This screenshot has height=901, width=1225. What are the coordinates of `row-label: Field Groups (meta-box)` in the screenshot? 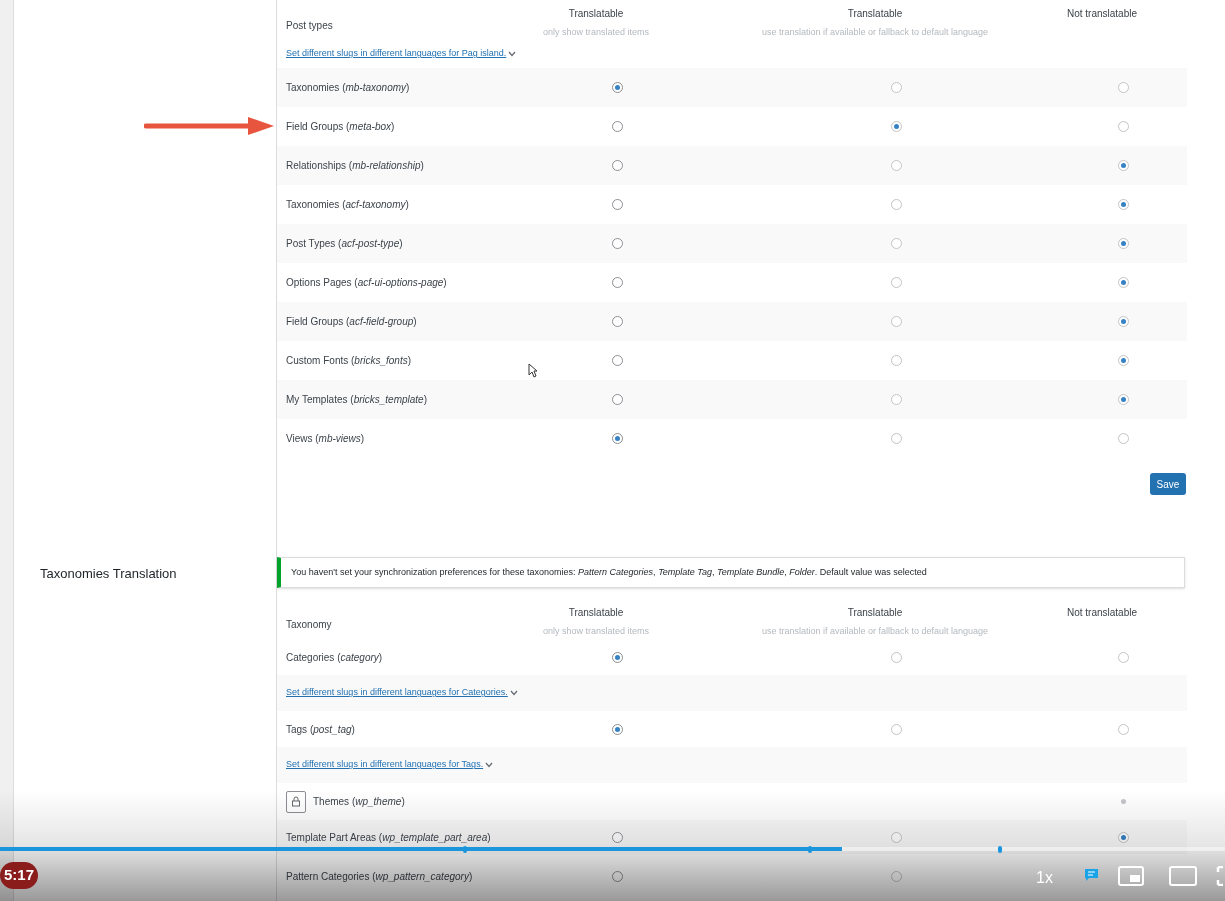 It's located at (340, 127).